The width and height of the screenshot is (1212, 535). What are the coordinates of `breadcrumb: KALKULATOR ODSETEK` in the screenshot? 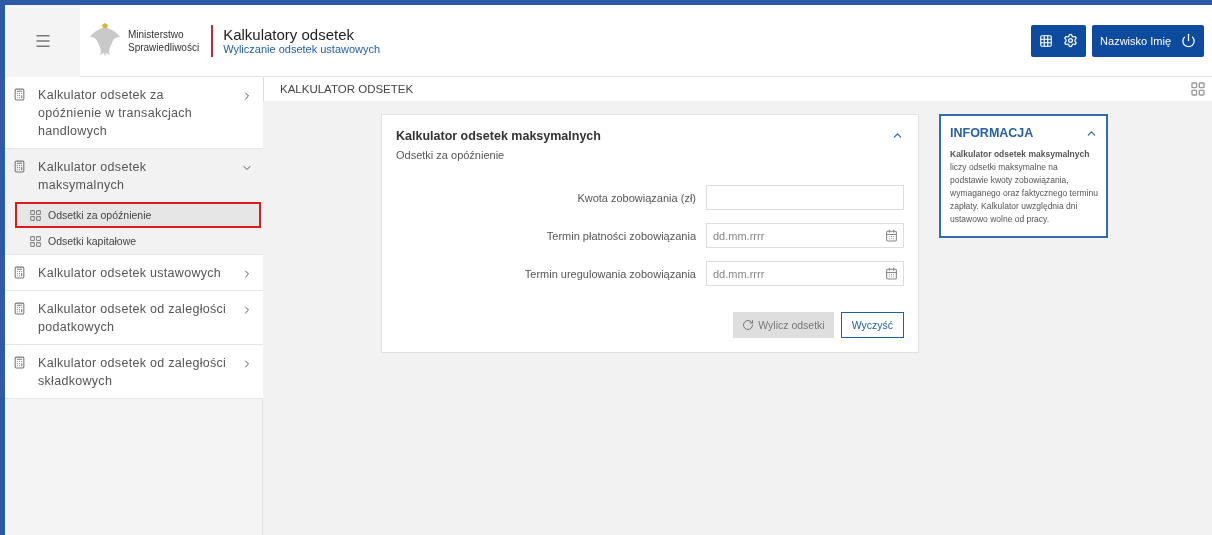 It's located at (347, 89).